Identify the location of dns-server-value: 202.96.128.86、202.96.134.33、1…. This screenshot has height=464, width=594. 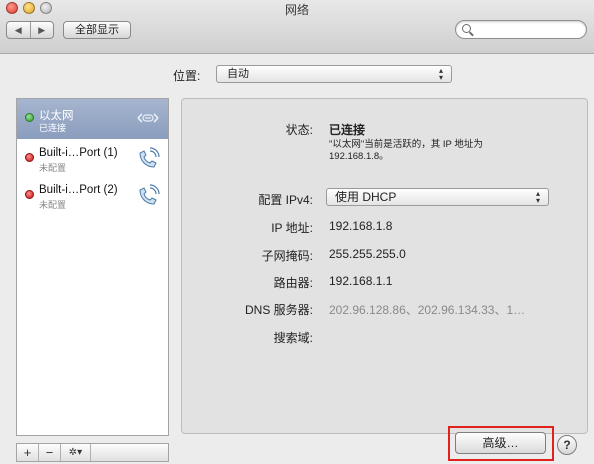
(427, 310).